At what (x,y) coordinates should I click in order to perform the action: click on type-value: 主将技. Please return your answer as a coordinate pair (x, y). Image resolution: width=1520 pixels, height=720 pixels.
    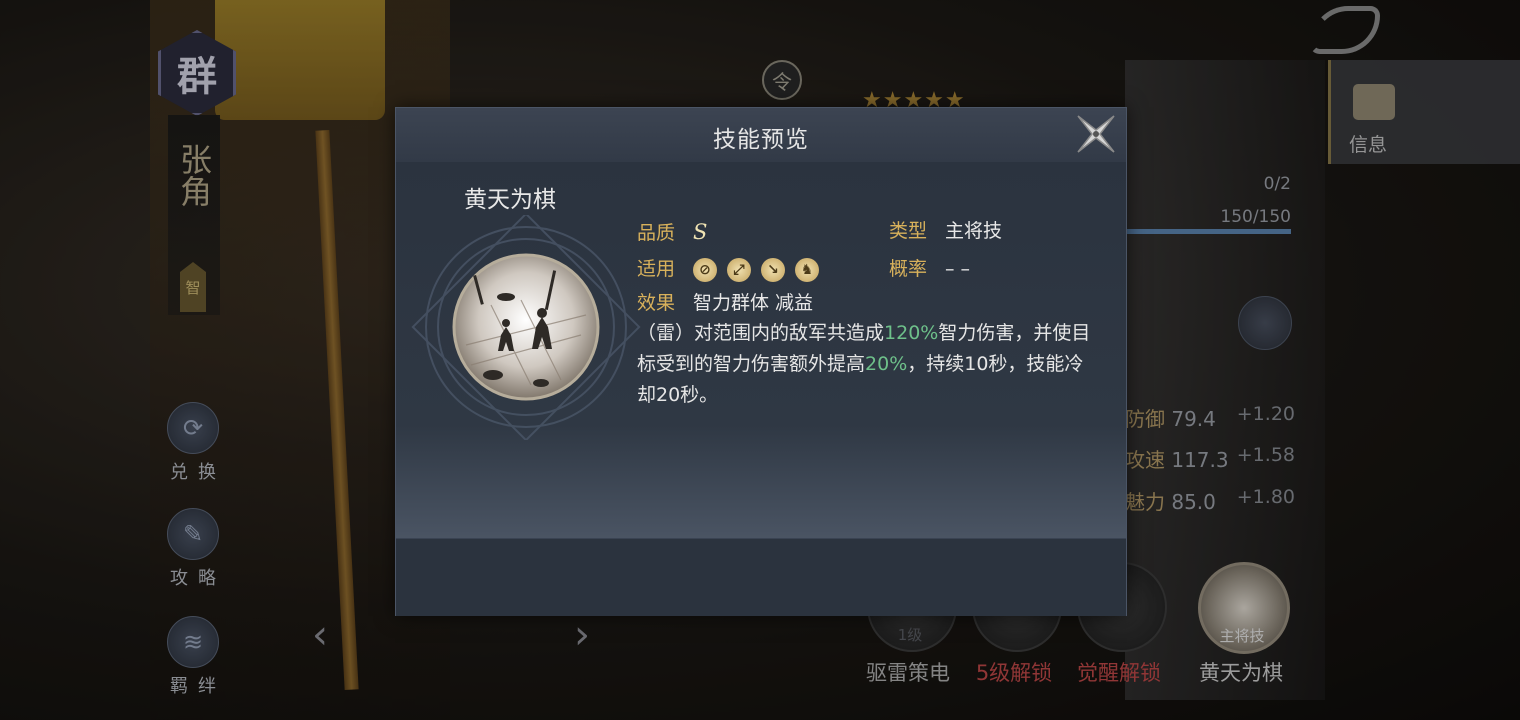
    Looking at the image, I should click on (974, 231).